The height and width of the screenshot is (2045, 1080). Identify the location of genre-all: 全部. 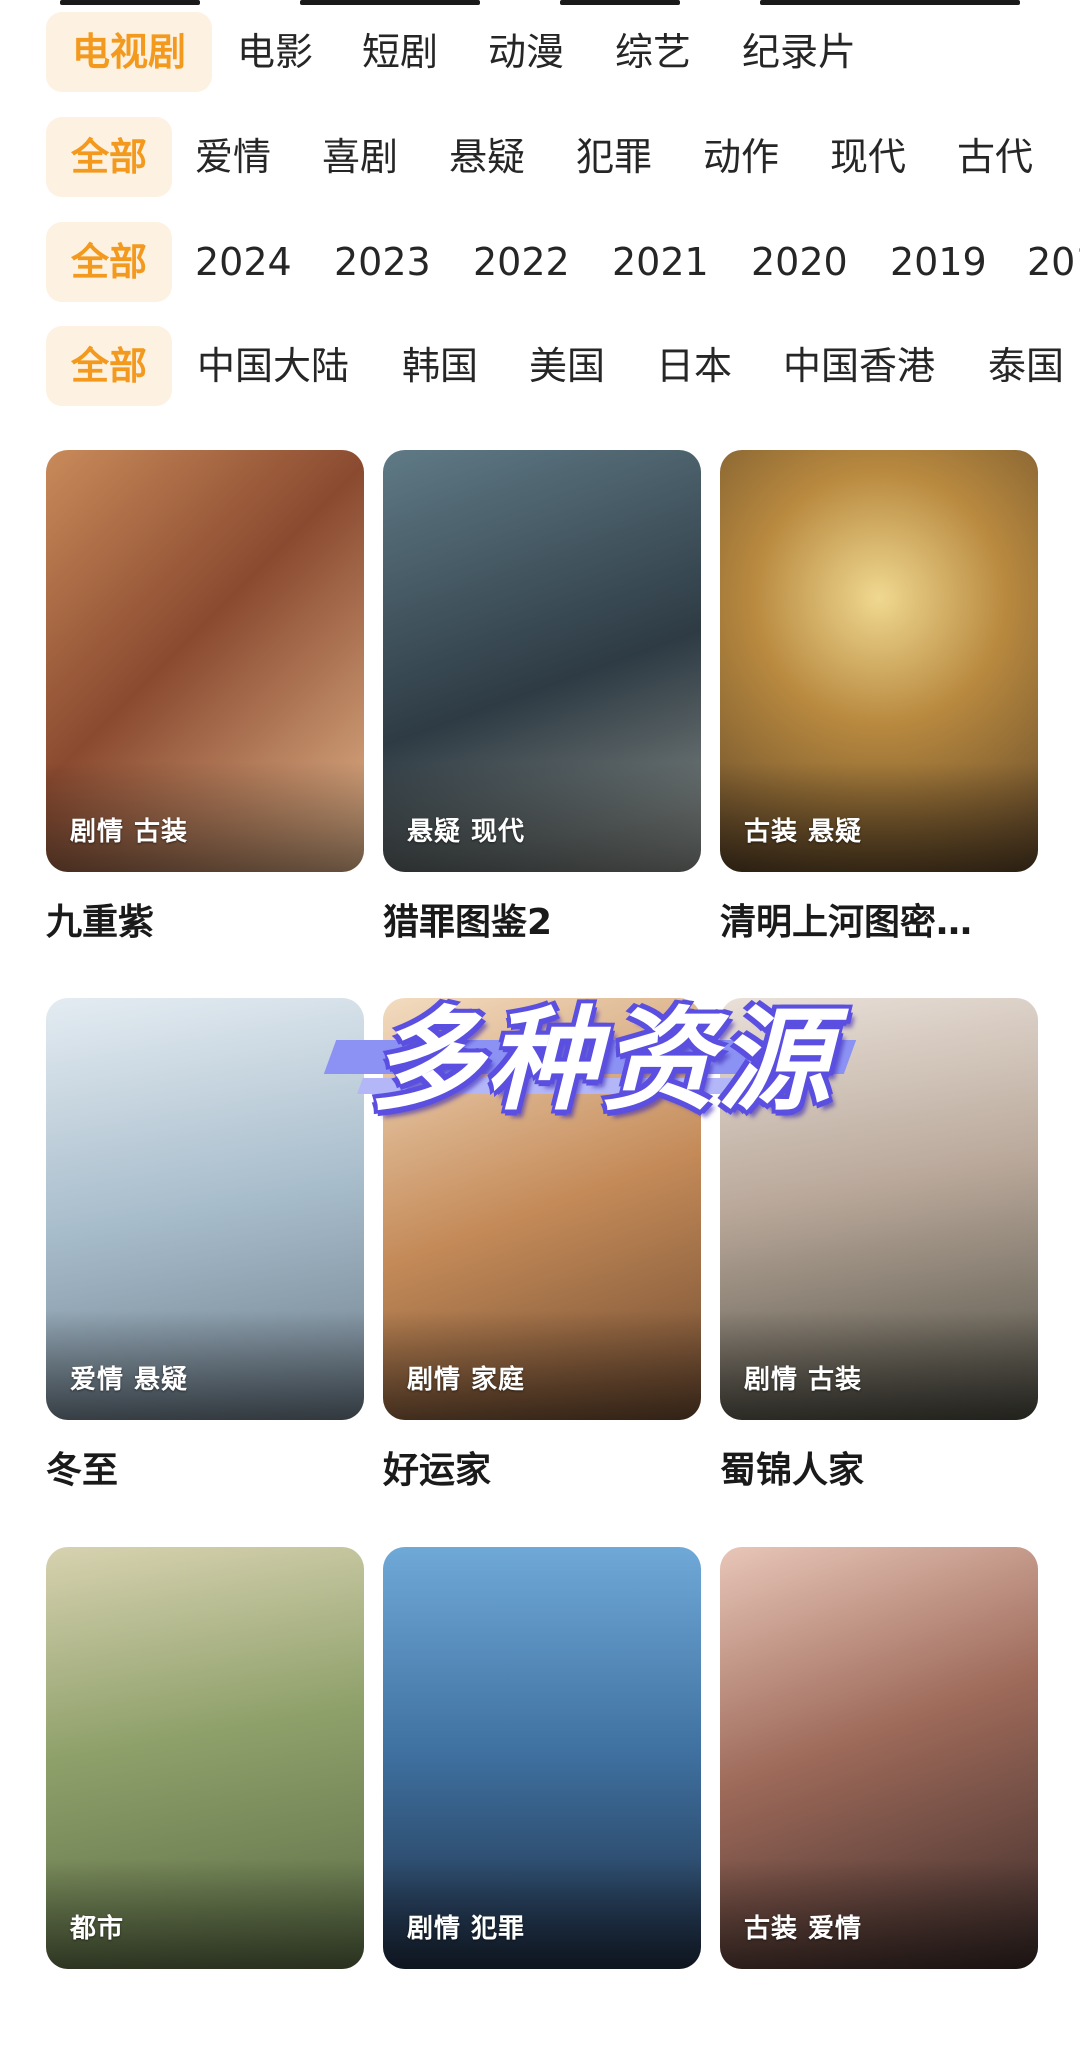
(109, 157).